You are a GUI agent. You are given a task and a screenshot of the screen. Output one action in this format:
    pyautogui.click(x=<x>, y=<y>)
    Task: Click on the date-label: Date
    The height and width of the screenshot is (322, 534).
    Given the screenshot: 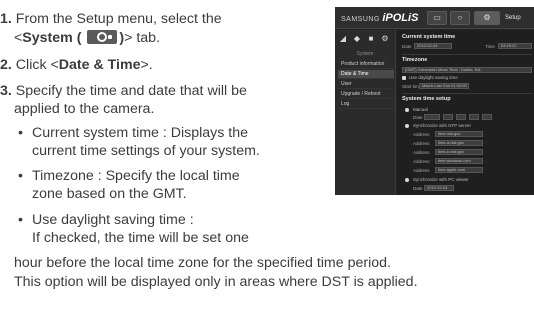 What is the action you would take?
    pyautogui.click(x=407, y=46)
    